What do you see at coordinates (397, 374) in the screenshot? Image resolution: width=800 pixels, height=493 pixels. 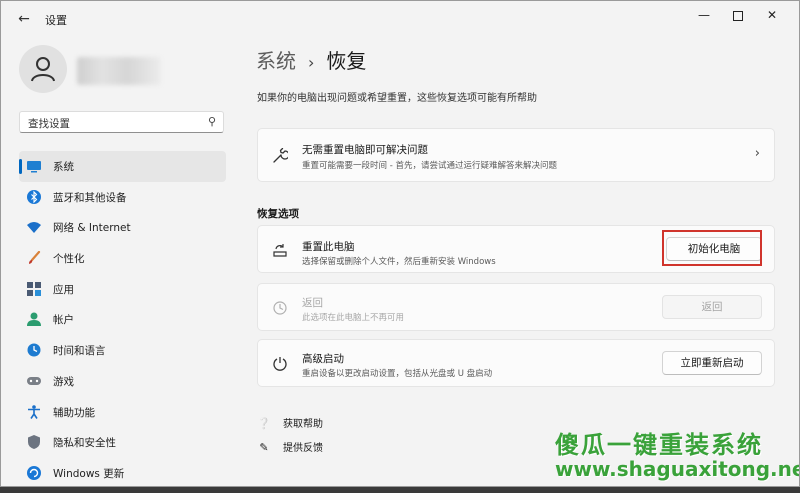 I see `option-subtitle: 重启设备以更改启动设置，包括从光盘或 U 盘启动` at bounding box center [397, 374].